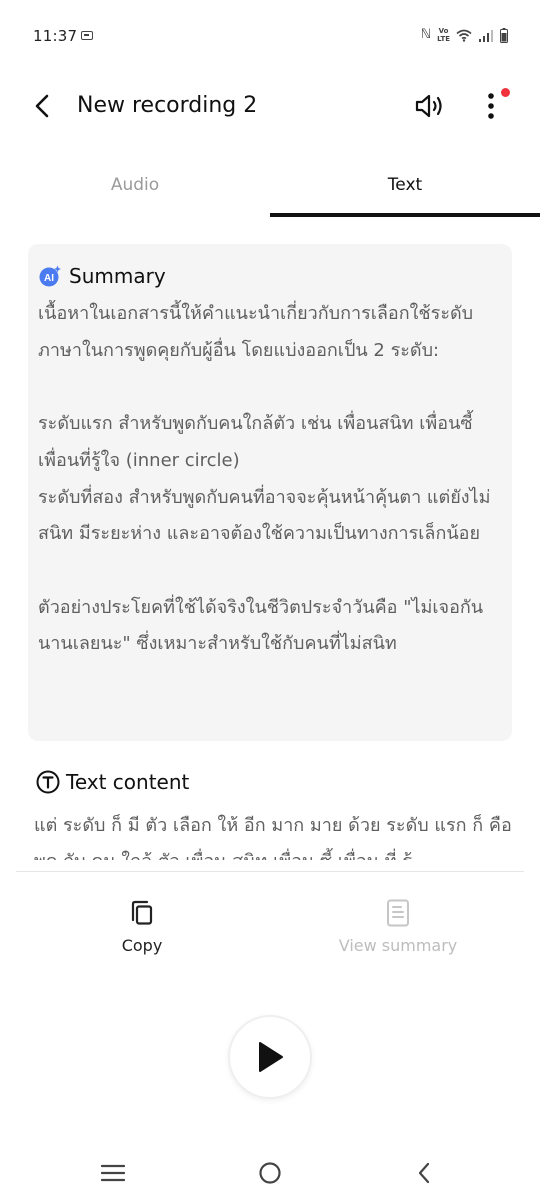 The height and width of the screenshot is (1200, 540). What do you see at coordinates (270, 36) in the screenshot?
I see `status-bar: 11:37 ℕ Vo LTE` at bounding box center [270, 36].